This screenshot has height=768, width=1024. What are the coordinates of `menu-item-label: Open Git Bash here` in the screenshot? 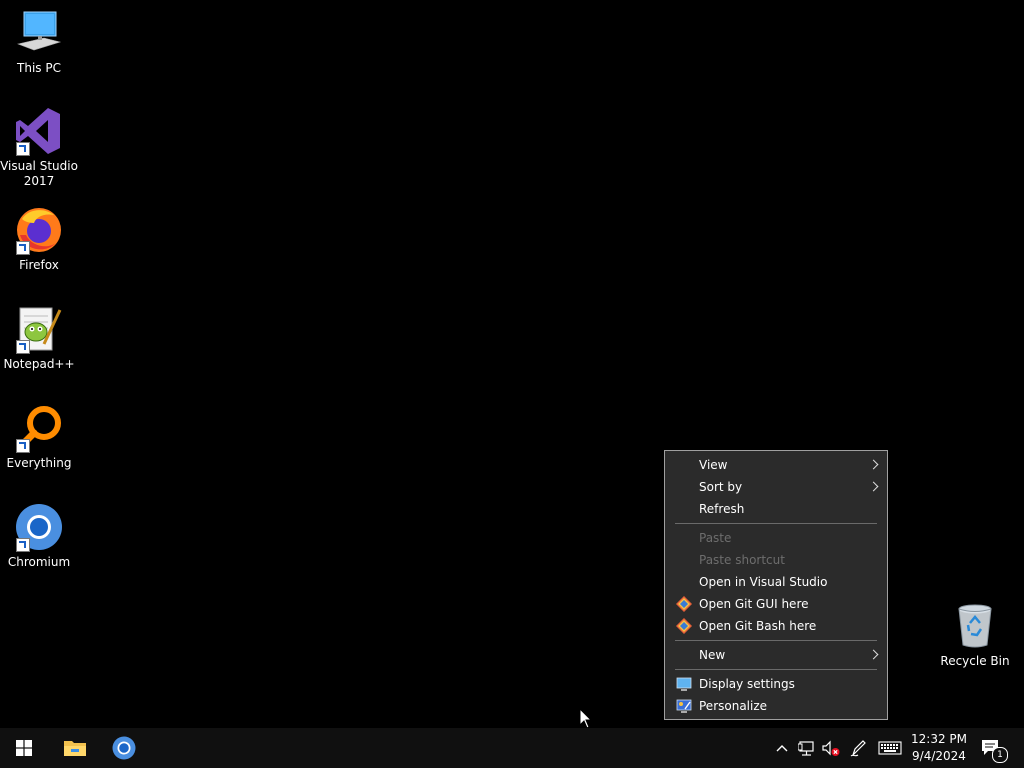 It's located at (758, 626).